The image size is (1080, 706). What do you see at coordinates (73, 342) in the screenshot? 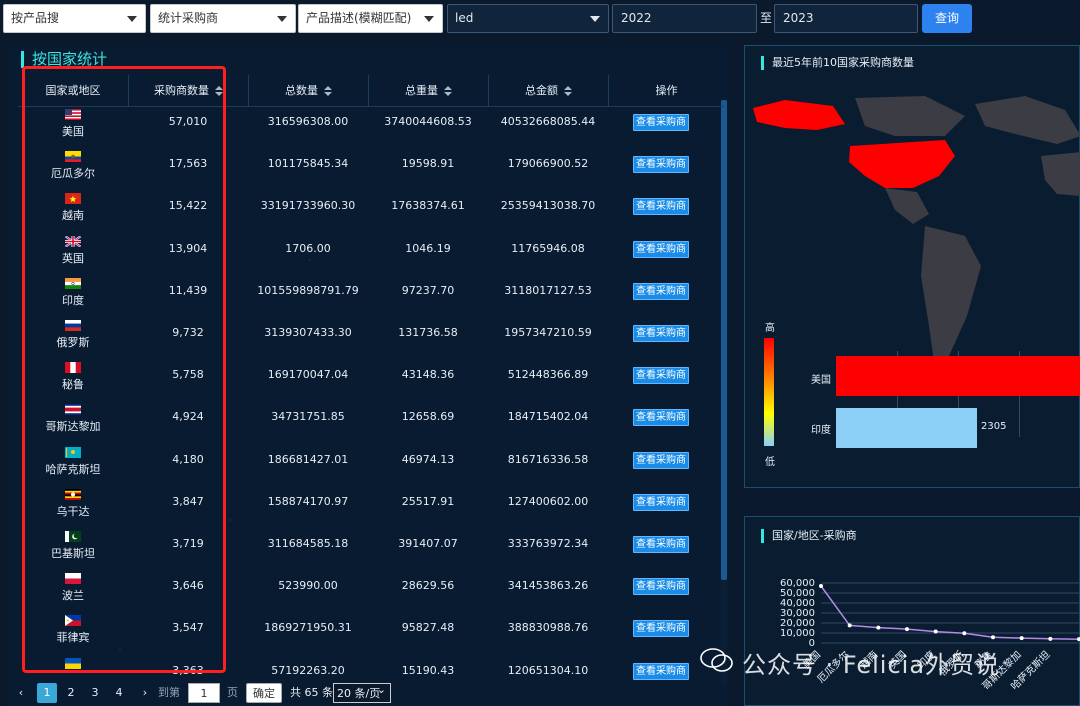
I see `country-name: 俄罗斯` at bounding box center [73, 342].